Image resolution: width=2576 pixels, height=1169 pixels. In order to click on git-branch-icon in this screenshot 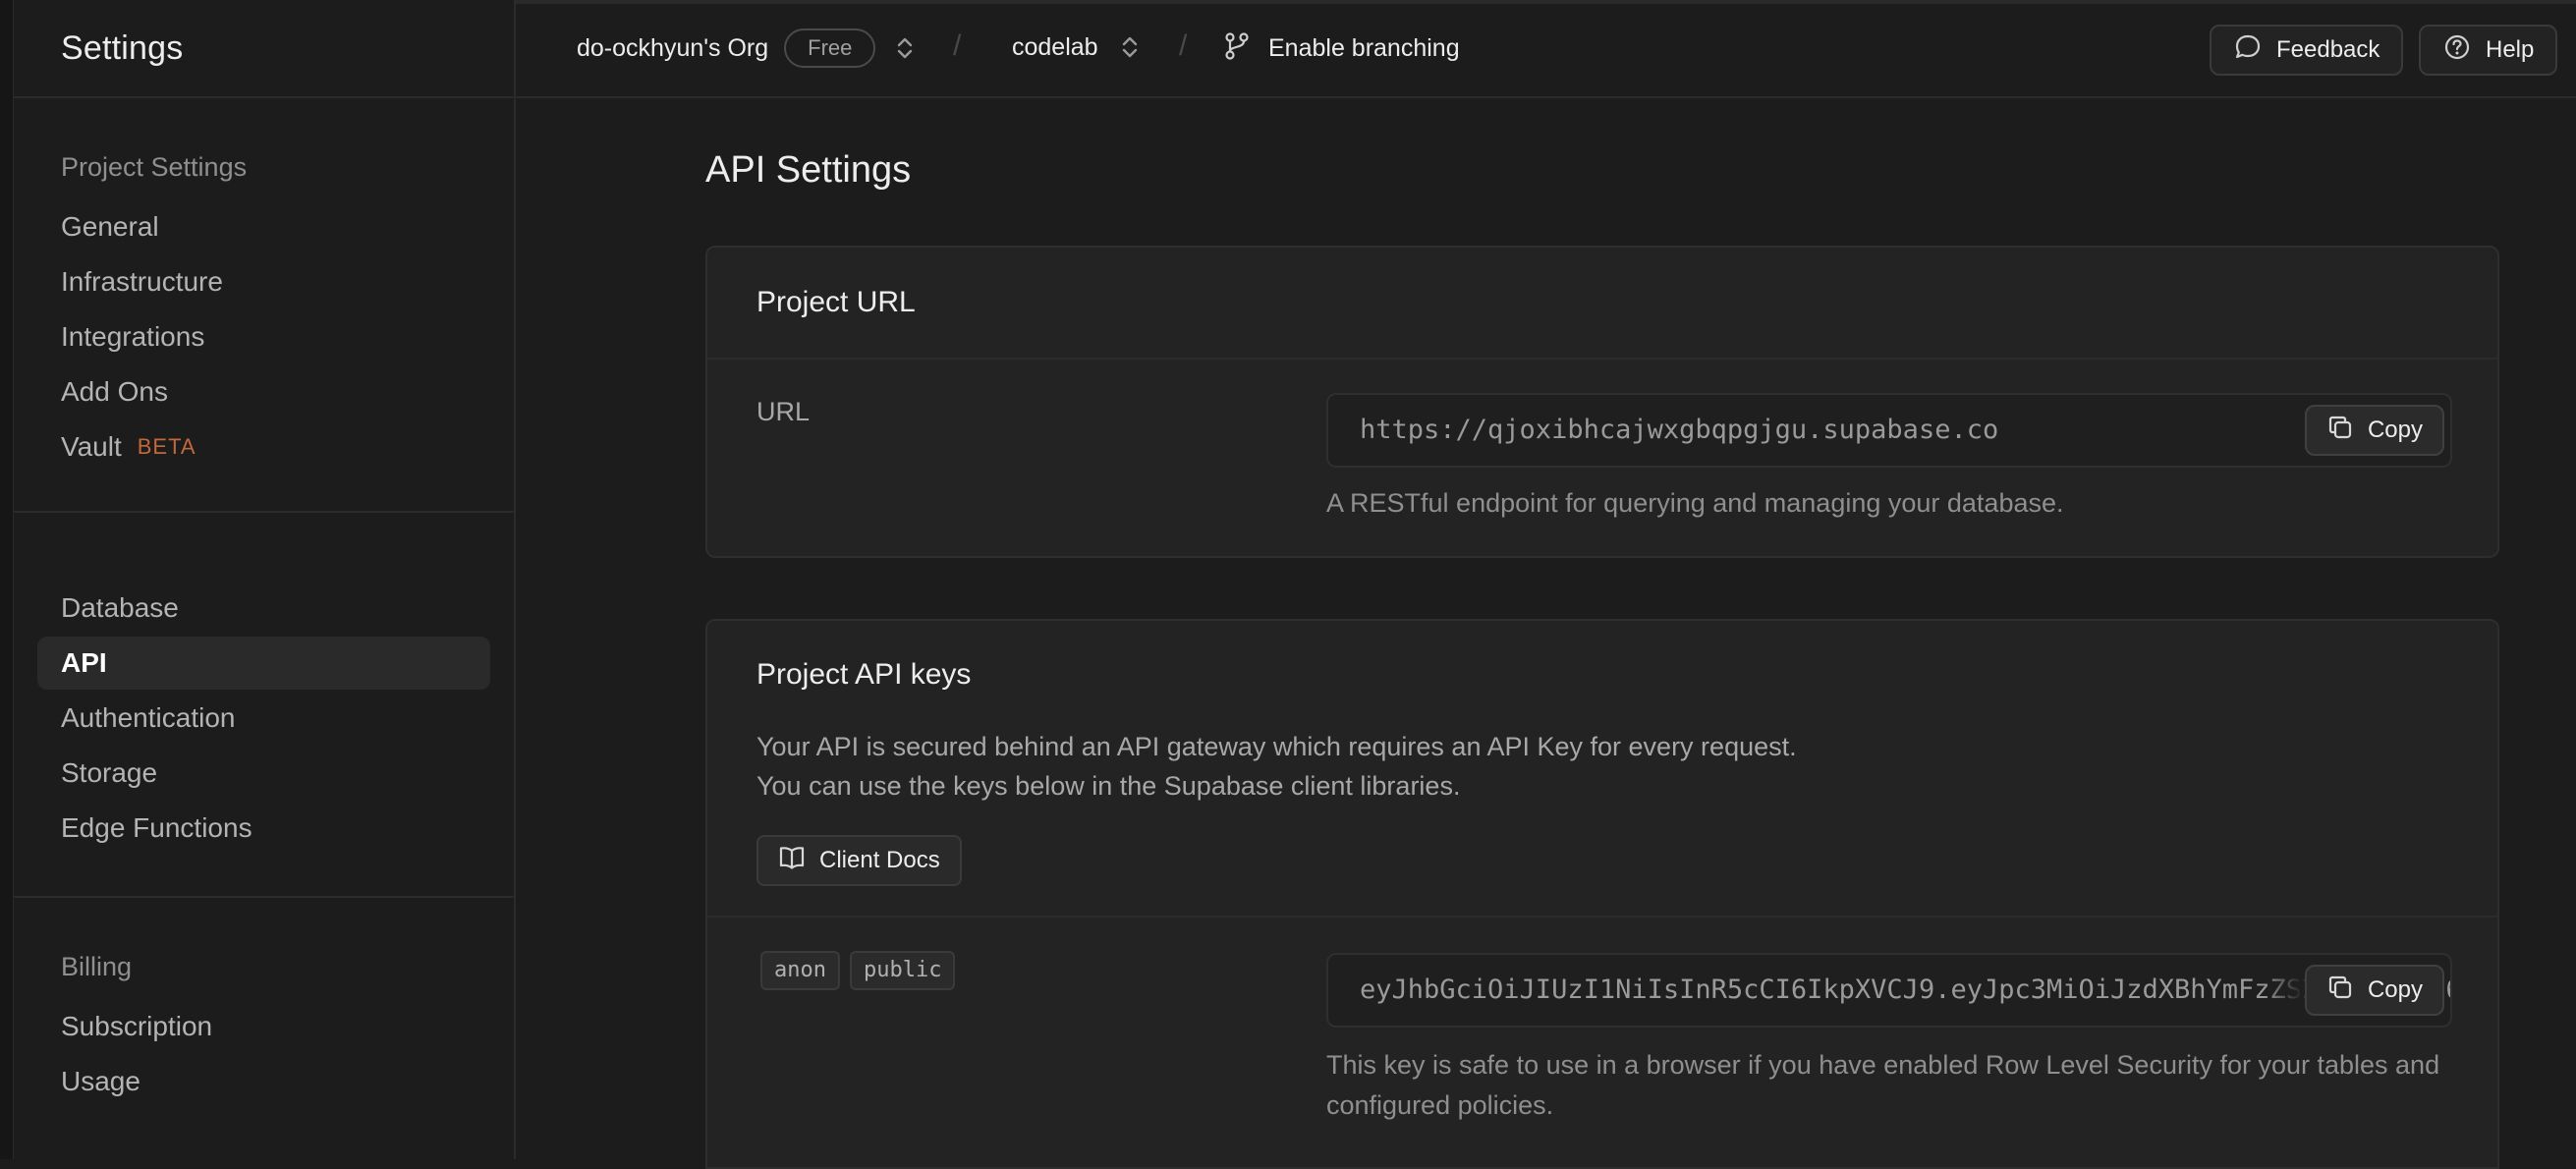, I will do `click(1237, 48)`.